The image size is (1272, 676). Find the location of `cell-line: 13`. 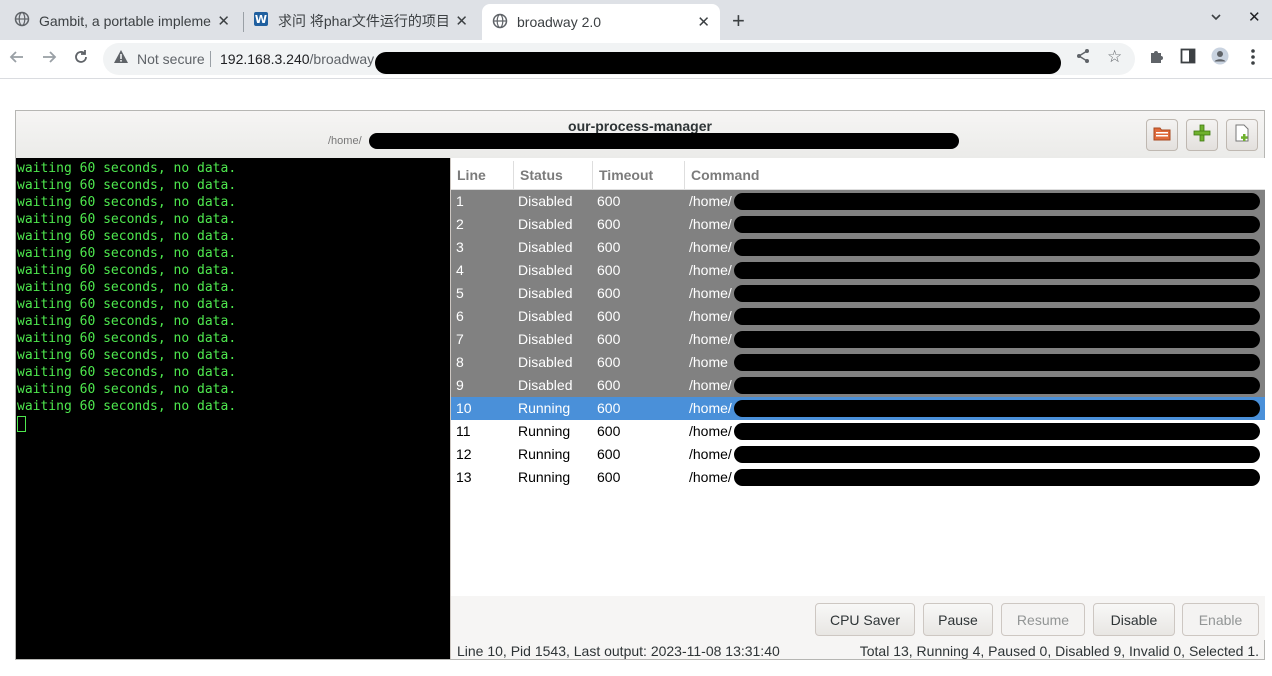

cell-line: 13 is located at coordinates (464, 477).